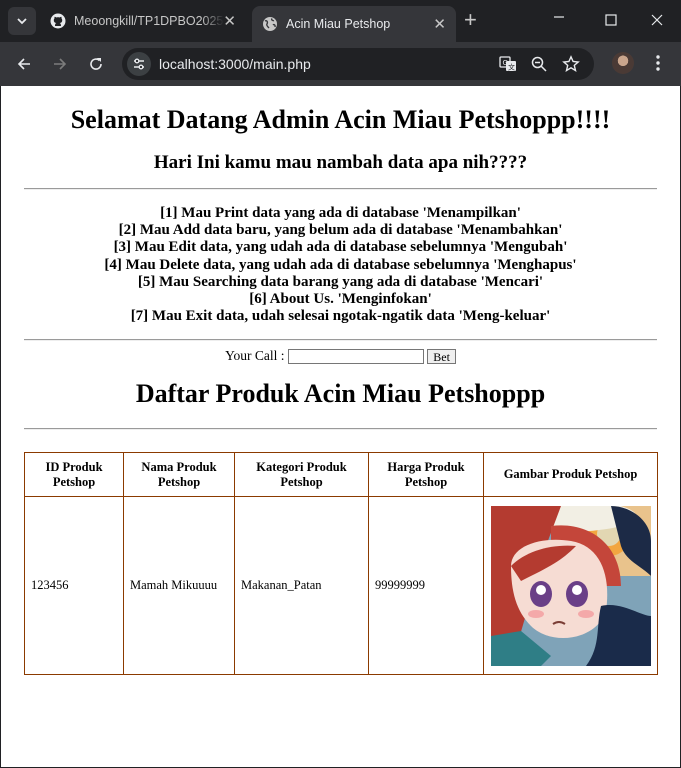  I want to click on tab-github: Meoongkill/TP1DPBO2025 ✕, so click(144, 21).